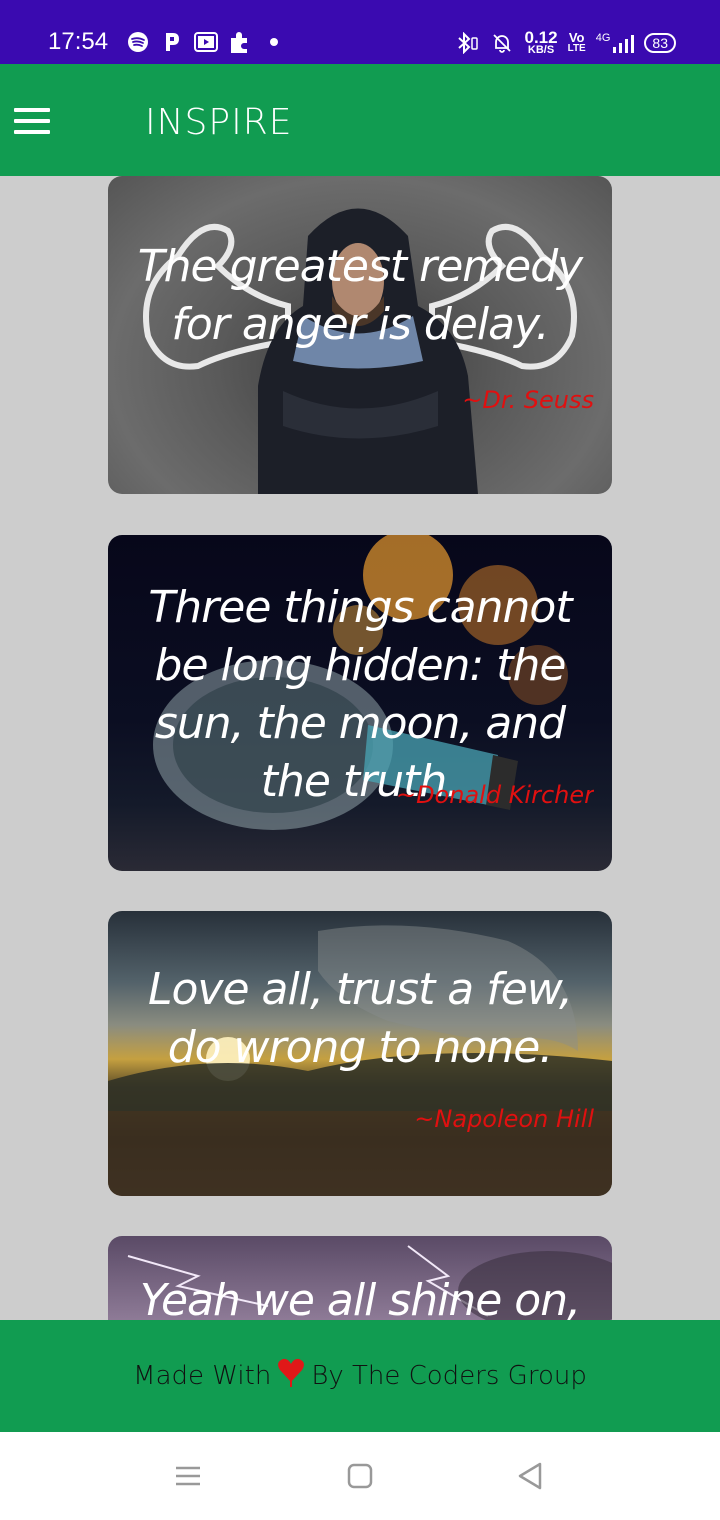 Image resolution: width=720 pixels, height=1520 pixels. Describe the element at coordinates (530, 1476) in the screenshot. I see `back-icon` at that location.